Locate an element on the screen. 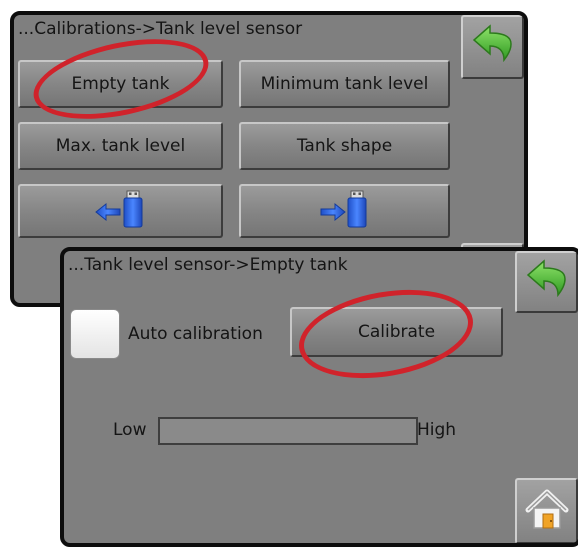 The width and height of the screenshot is (578, 547). usb-export-icon is located at coordinates (345, 211).